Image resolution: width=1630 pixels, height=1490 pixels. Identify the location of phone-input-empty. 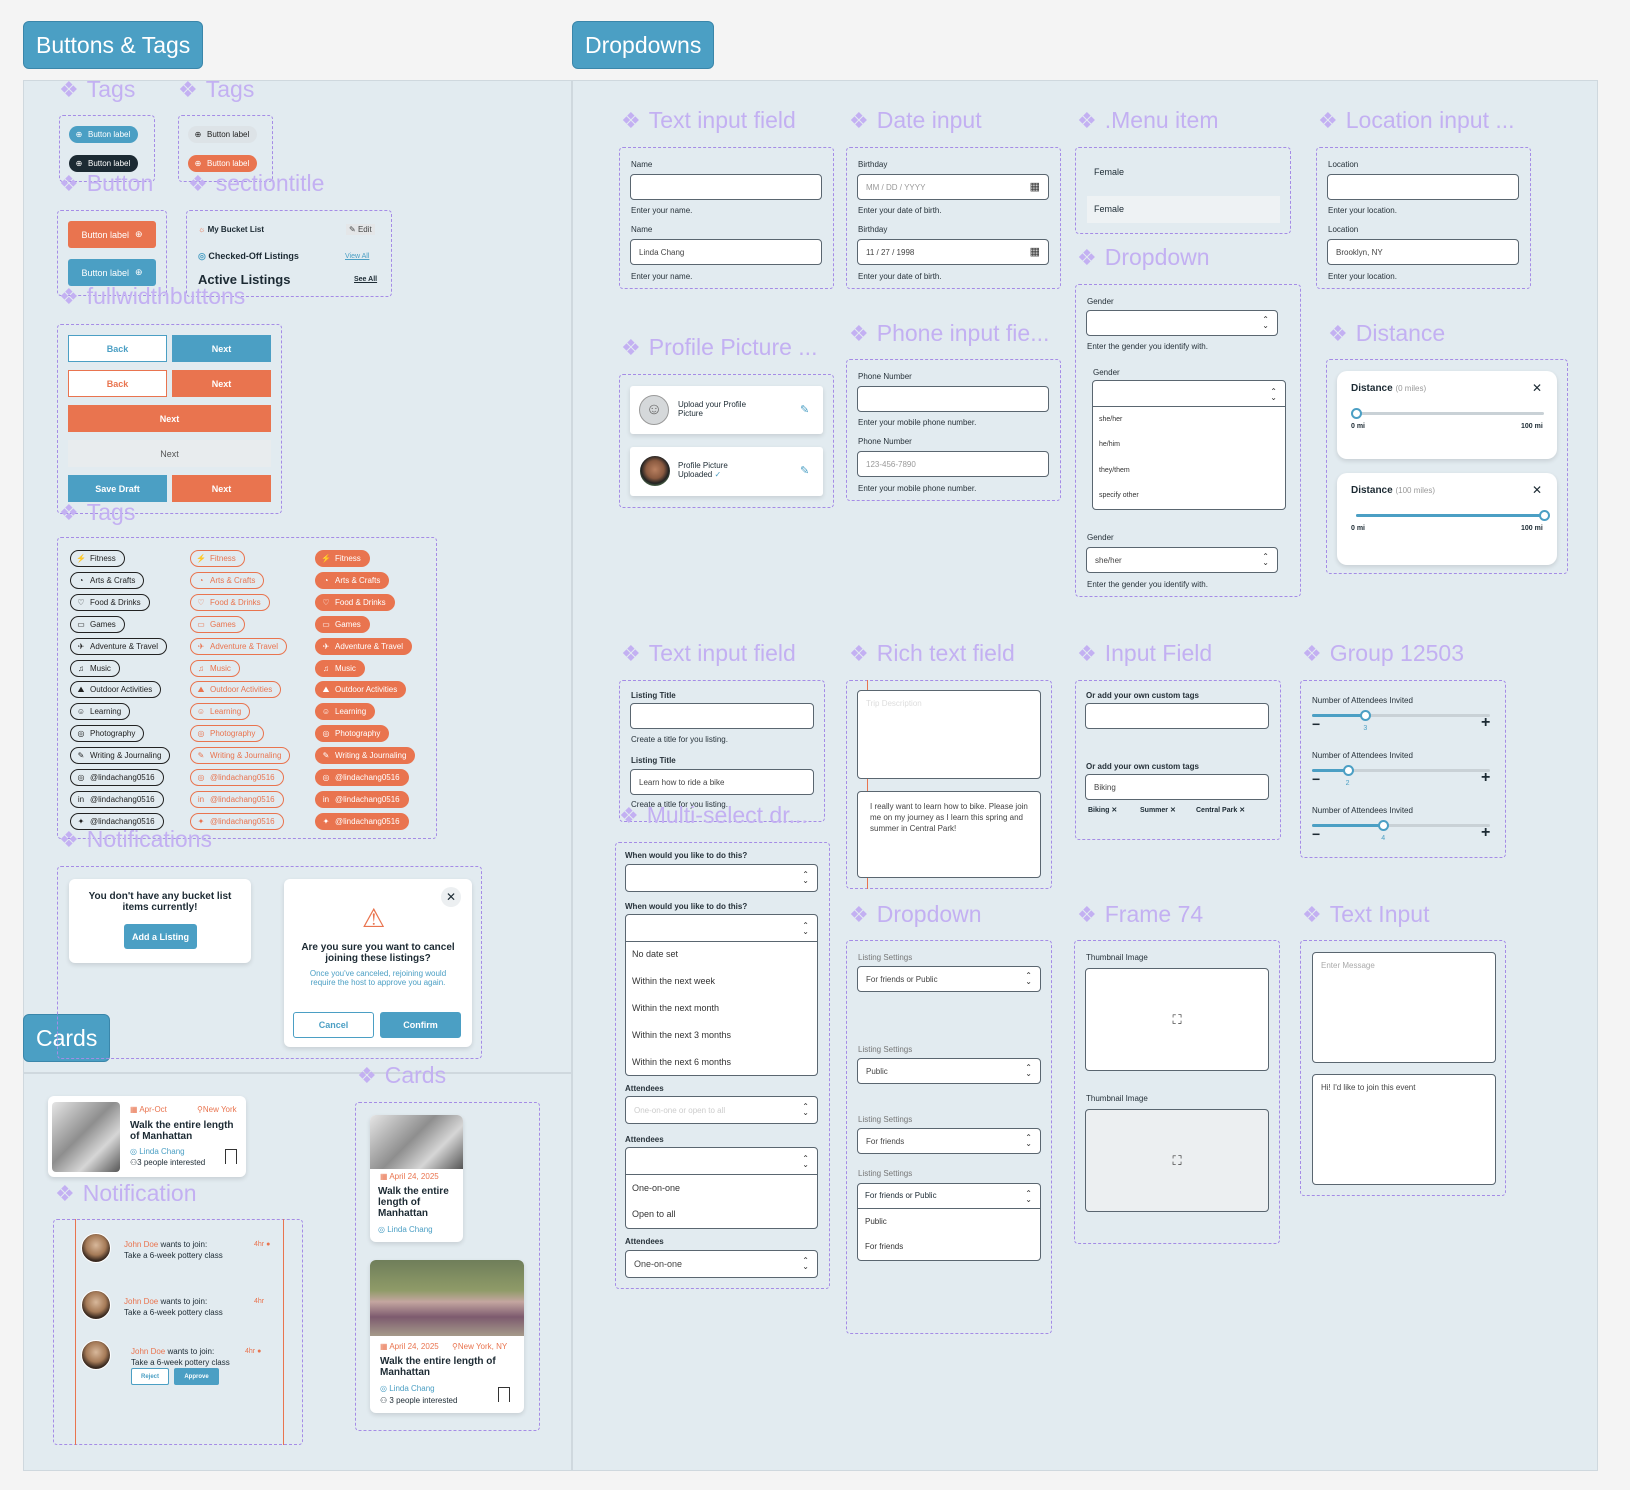
(953, 399).